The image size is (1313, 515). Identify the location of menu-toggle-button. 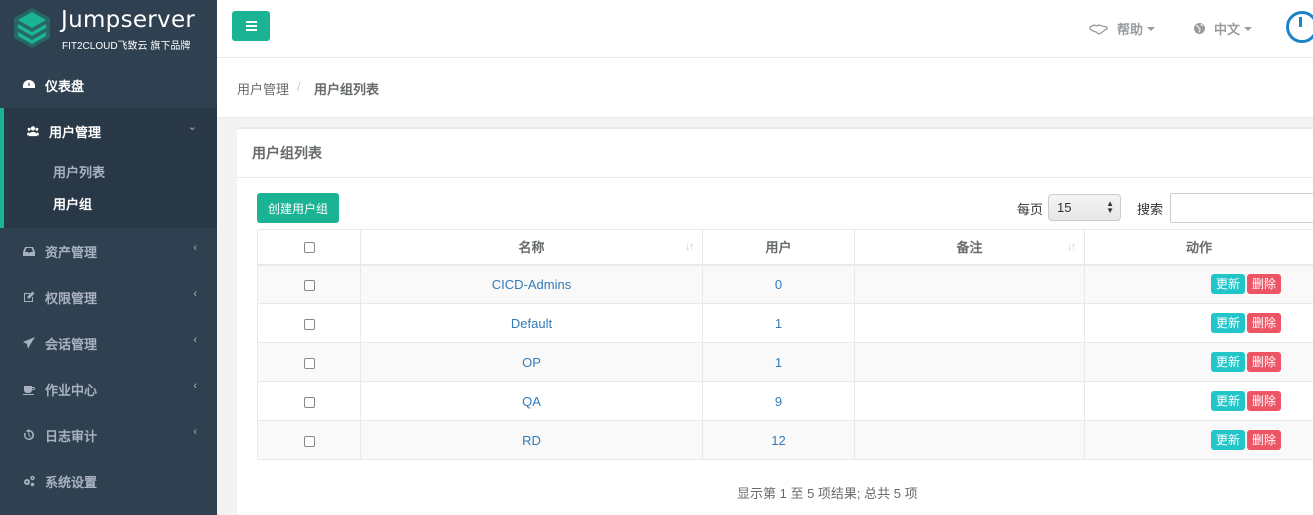
(251, 26).